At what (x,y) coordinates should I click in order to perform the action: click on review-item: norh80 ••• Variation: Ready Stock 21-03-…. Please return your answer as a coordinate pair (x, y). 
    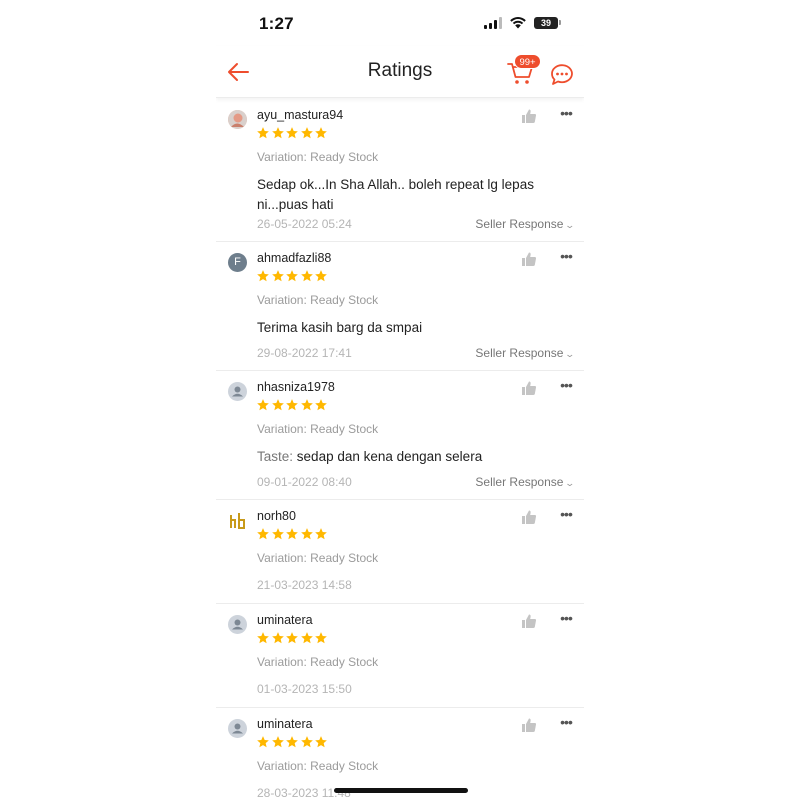
    Looking at the image, I should click on (400, 552).